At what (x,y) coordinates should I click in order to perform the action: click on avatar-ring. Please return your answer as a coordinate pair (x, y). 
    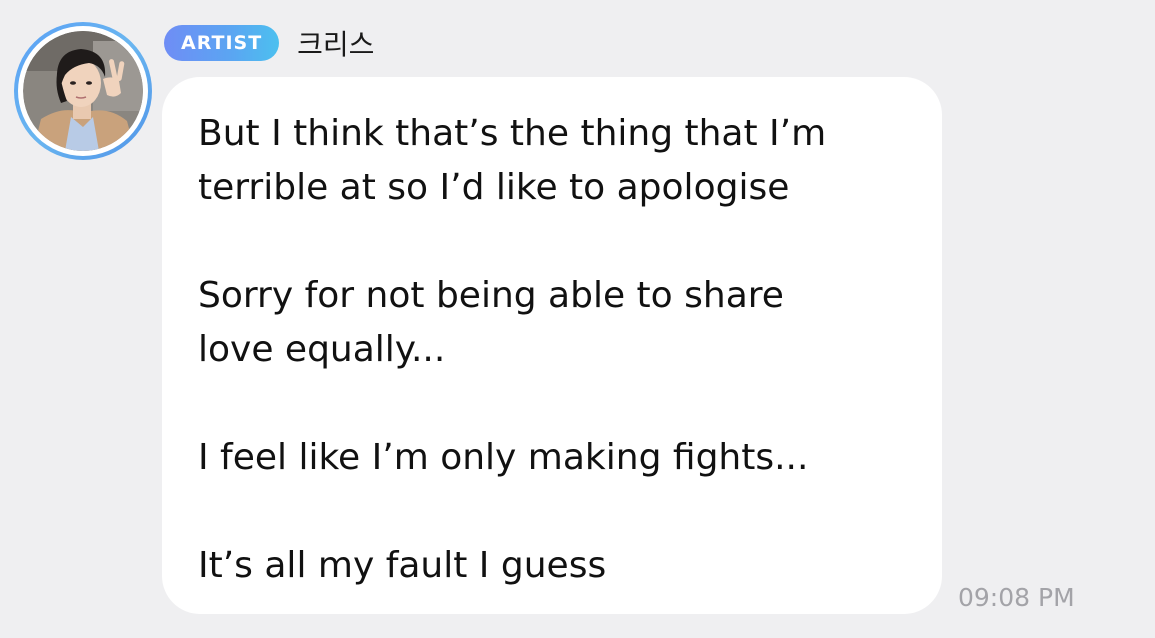
    Looking at the image, I should click on (83, 91).